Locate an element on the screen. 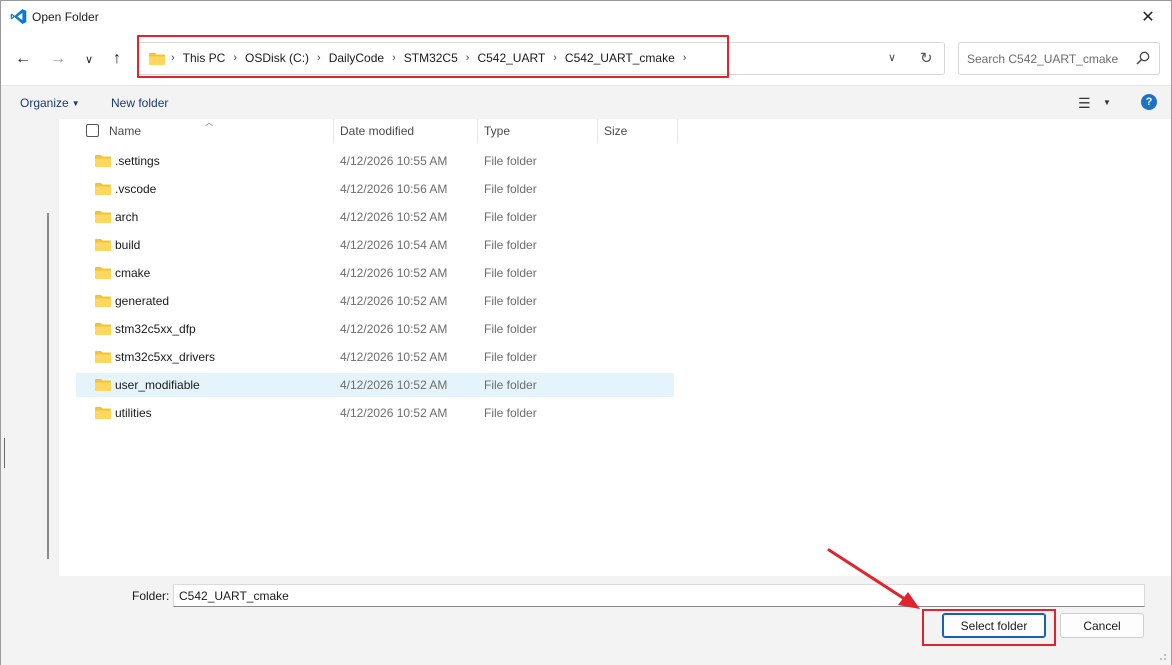 The width and height of the screenshot is (1172, 665). recent-locations-button: ∨ is located at coordinates (89, 59).